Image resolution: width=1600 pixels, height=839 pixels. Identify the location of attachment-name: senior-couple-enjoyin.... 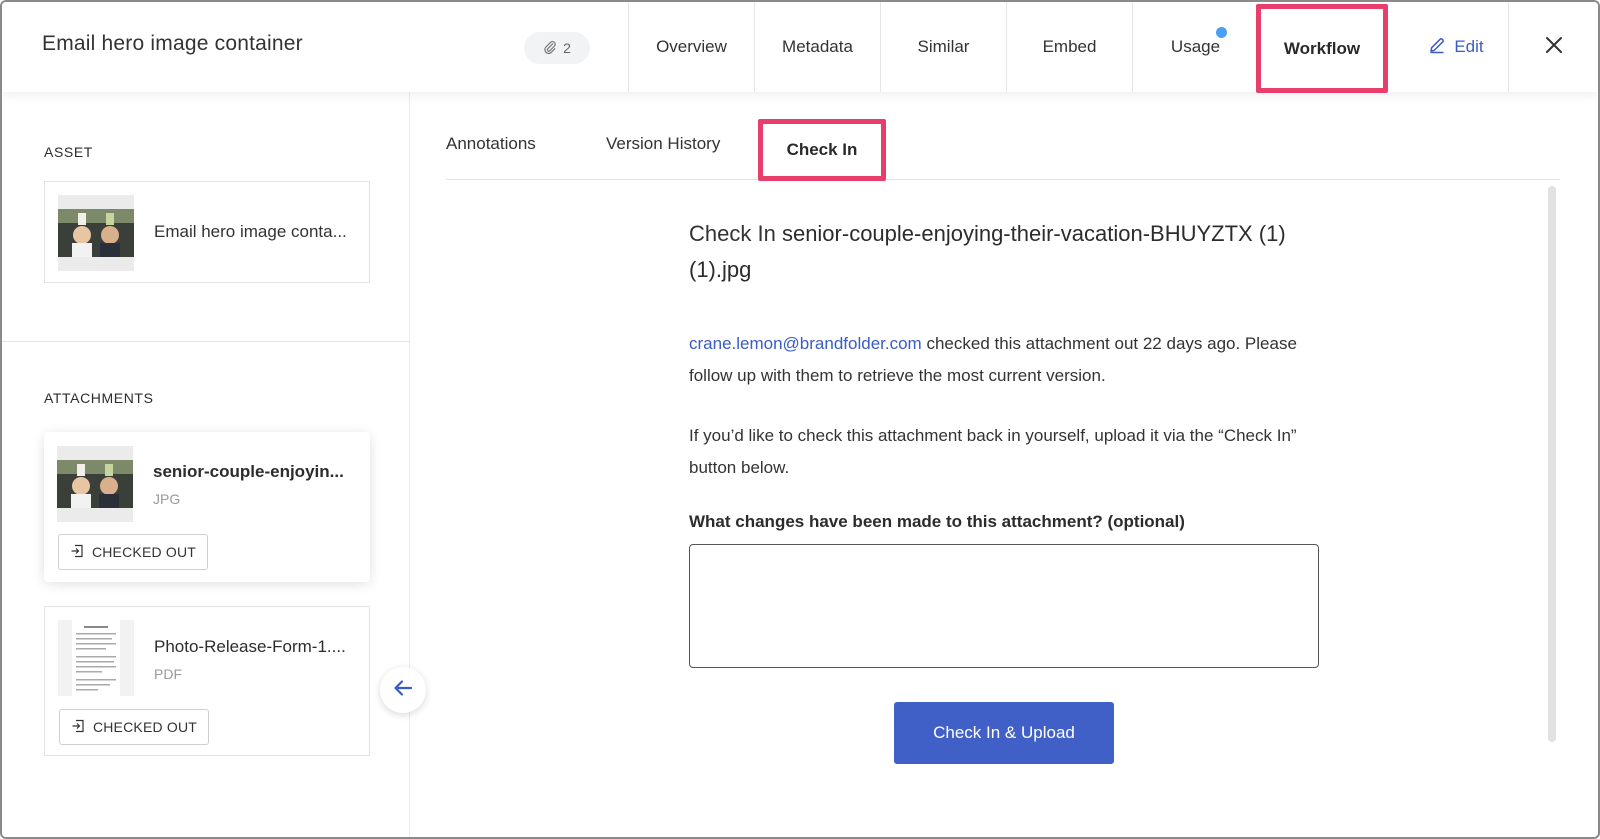
(248, 471).